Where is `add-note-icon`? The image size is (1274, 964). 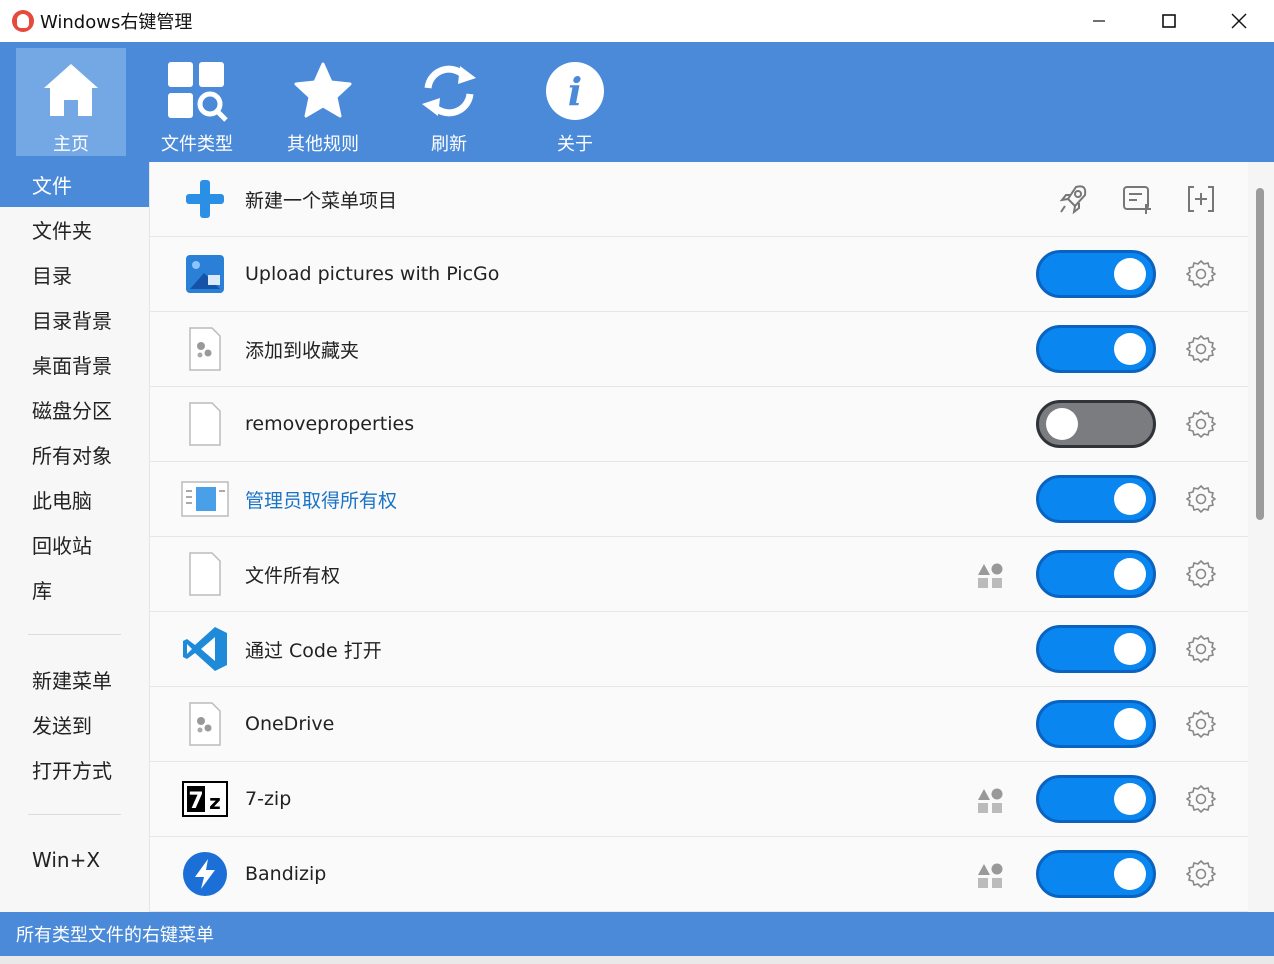
add-note-icon is located at coordinates (1137, 199).